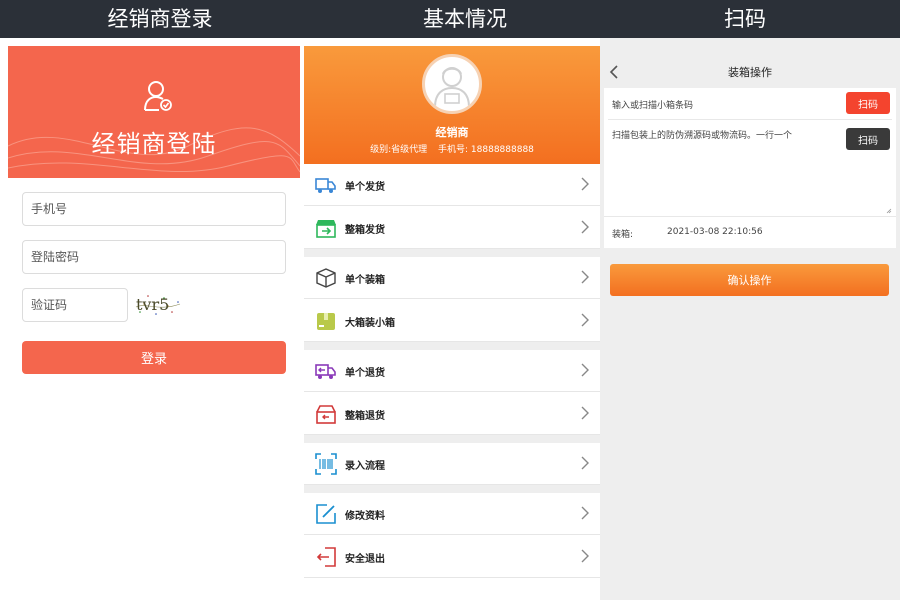 This screenshot has height=600, width=900. Describe the element at coordinates (370, 323) in the screenshot. I see `menu-label: 大箱装小箱` at that location.